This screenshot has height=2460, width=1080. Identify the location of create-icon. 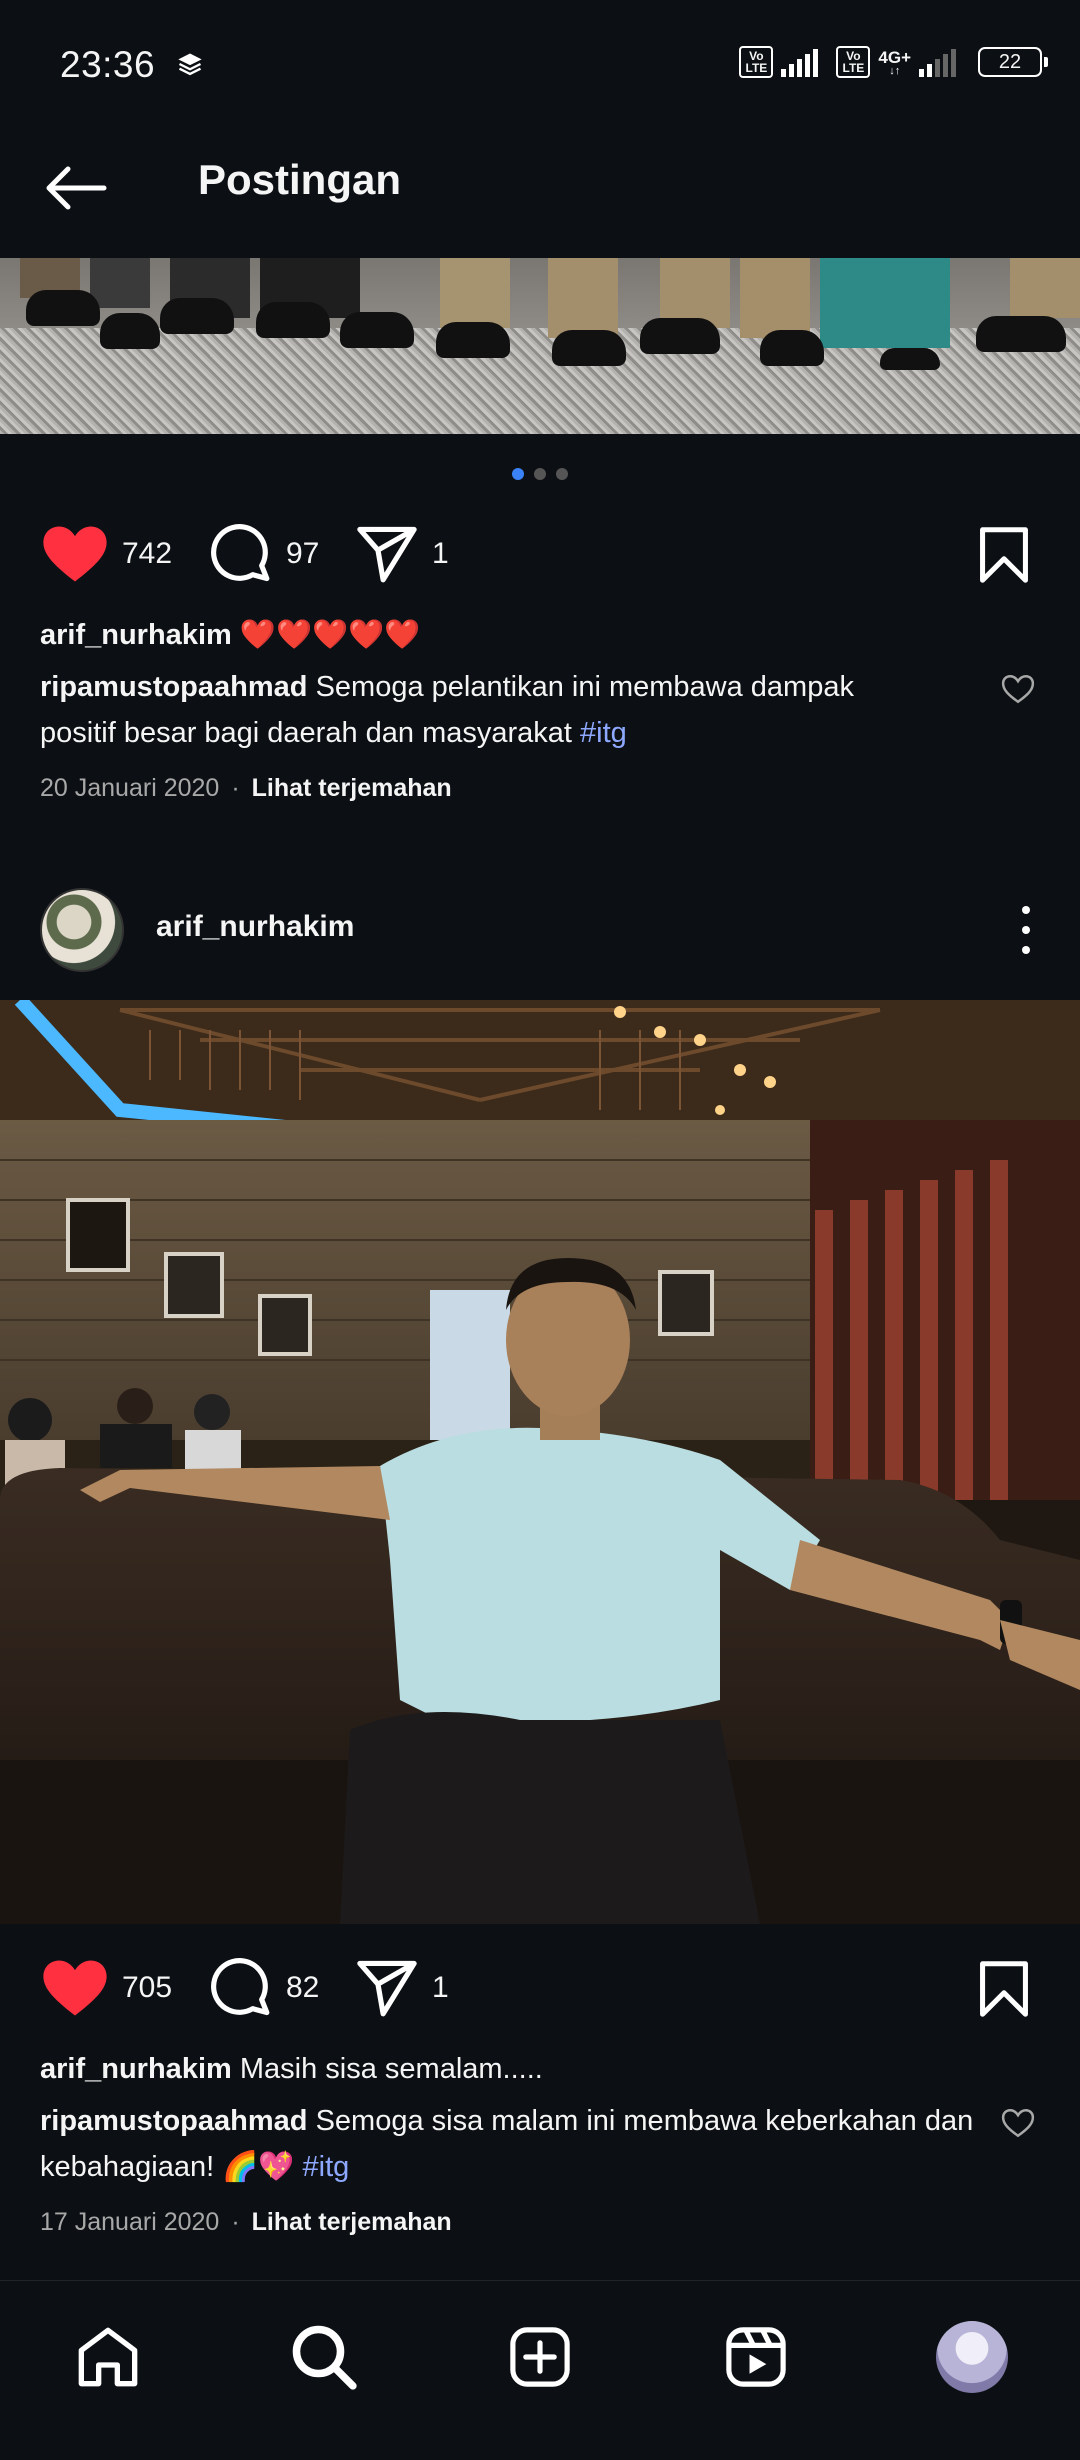
(540, 2357).